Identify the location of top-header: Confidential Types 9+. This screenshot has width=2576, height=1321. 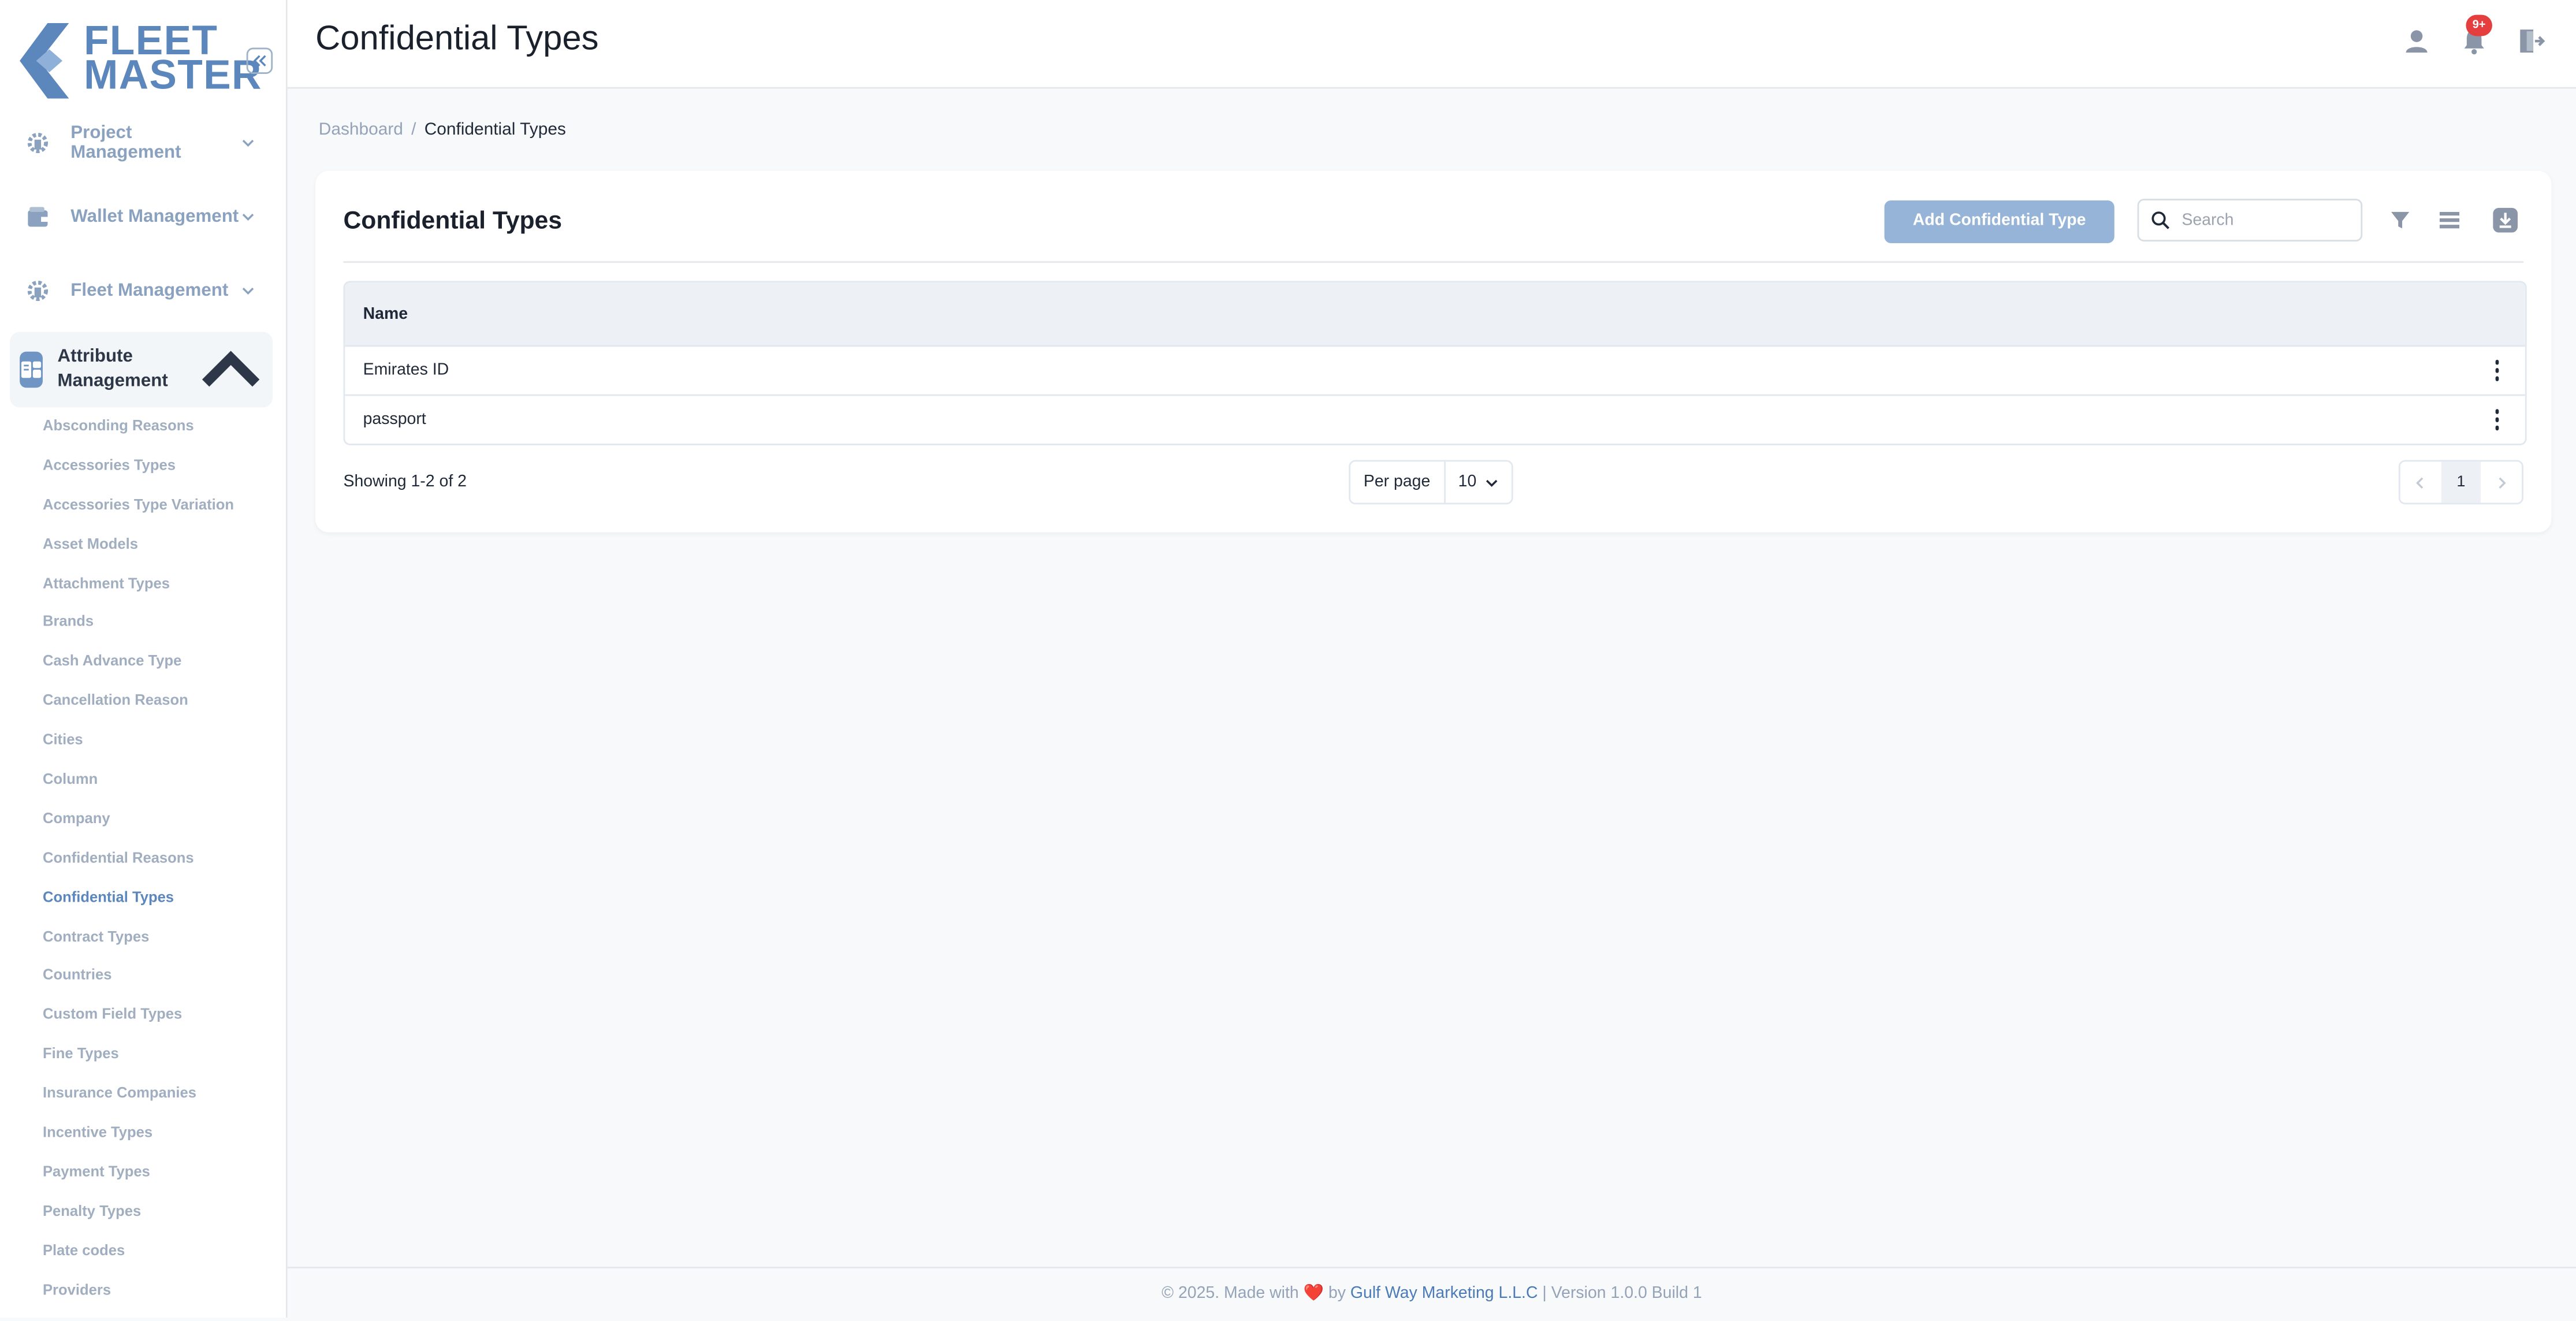
(1432, 44).